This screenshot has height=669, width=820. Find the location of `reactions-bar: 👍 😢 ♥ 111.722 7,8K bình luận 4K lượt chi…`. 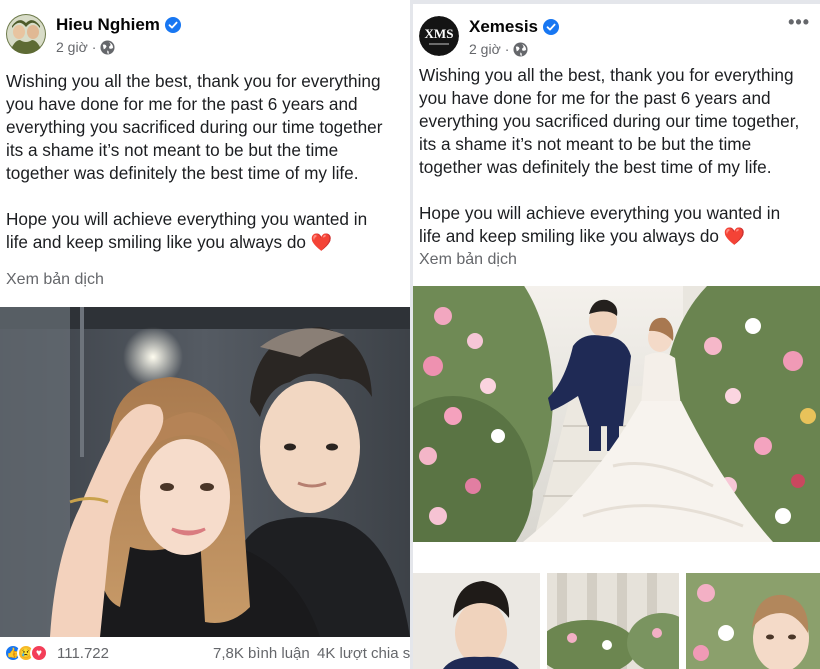

reactions-bar: 👍 😢 ♥ 111.722 7,8K bình luận 4K lượt chi… is located at coordinates (205, 653).